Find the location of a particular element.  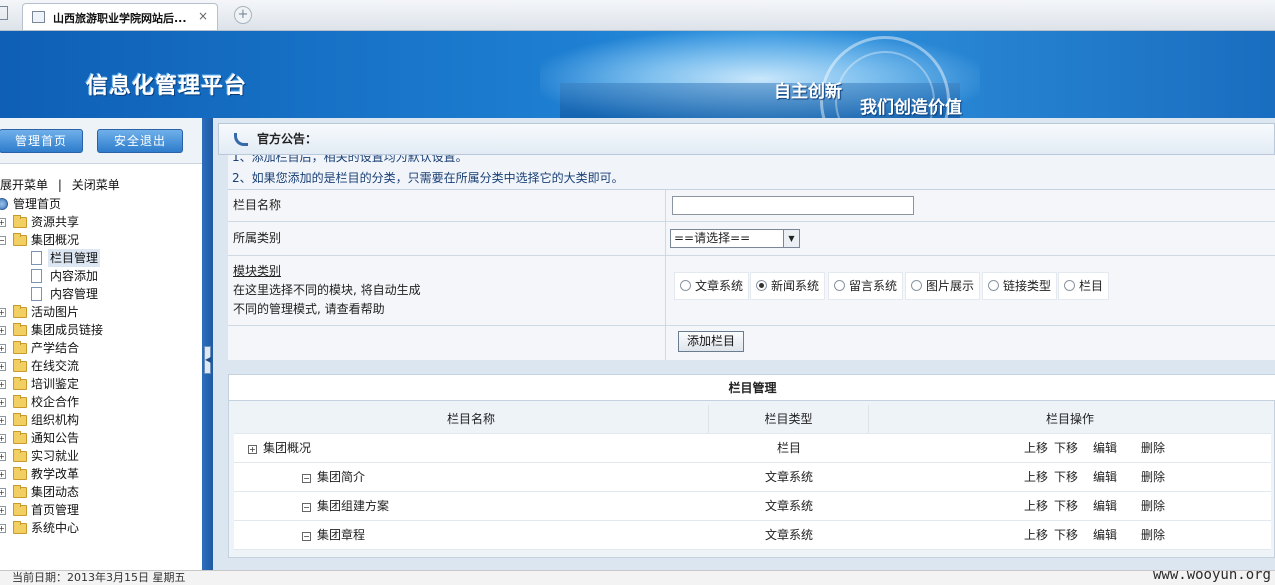

tree-folder: + 资源共享 is located at coordinates (101, 222).